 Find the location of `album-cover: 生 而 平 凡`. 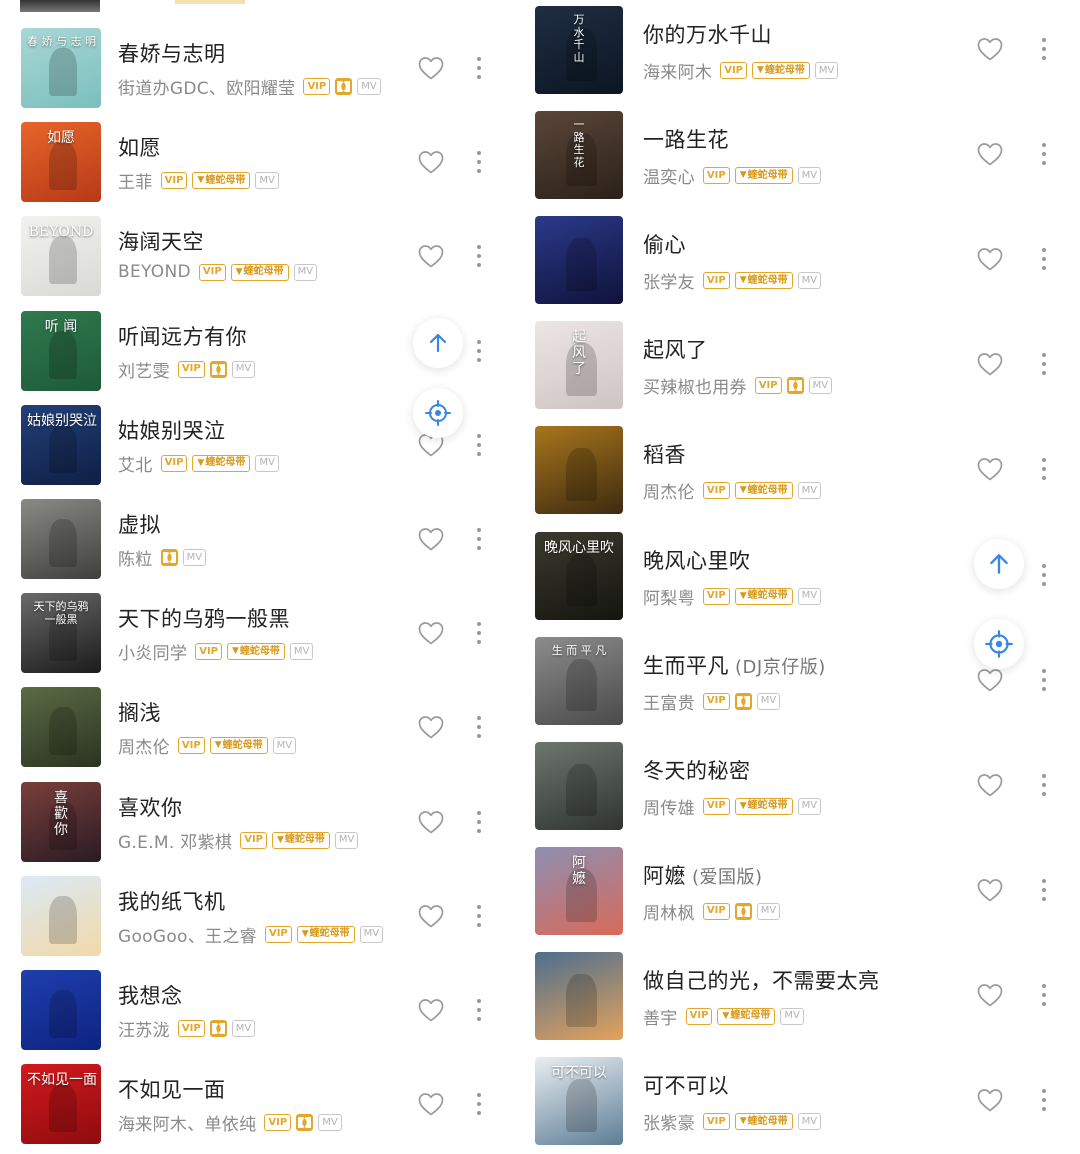

album-cover: 生 而 平 凡 is located at coordinates (579, 680).